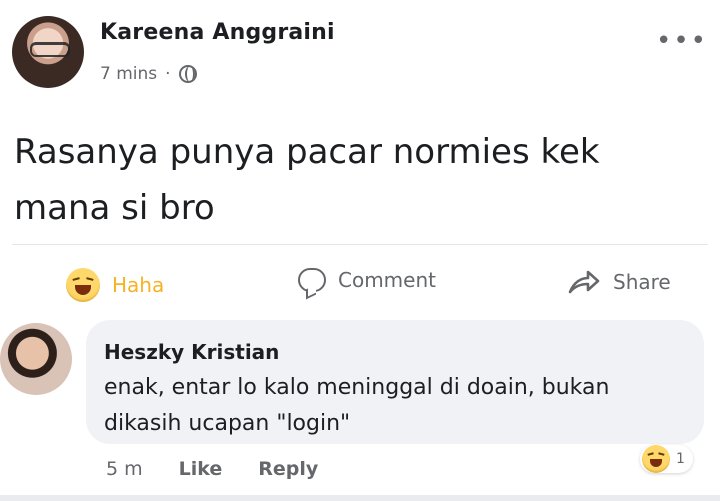  Describe the element at coordinates (36, 359) in the screenshot. I see `commenter-avatar` at that location.